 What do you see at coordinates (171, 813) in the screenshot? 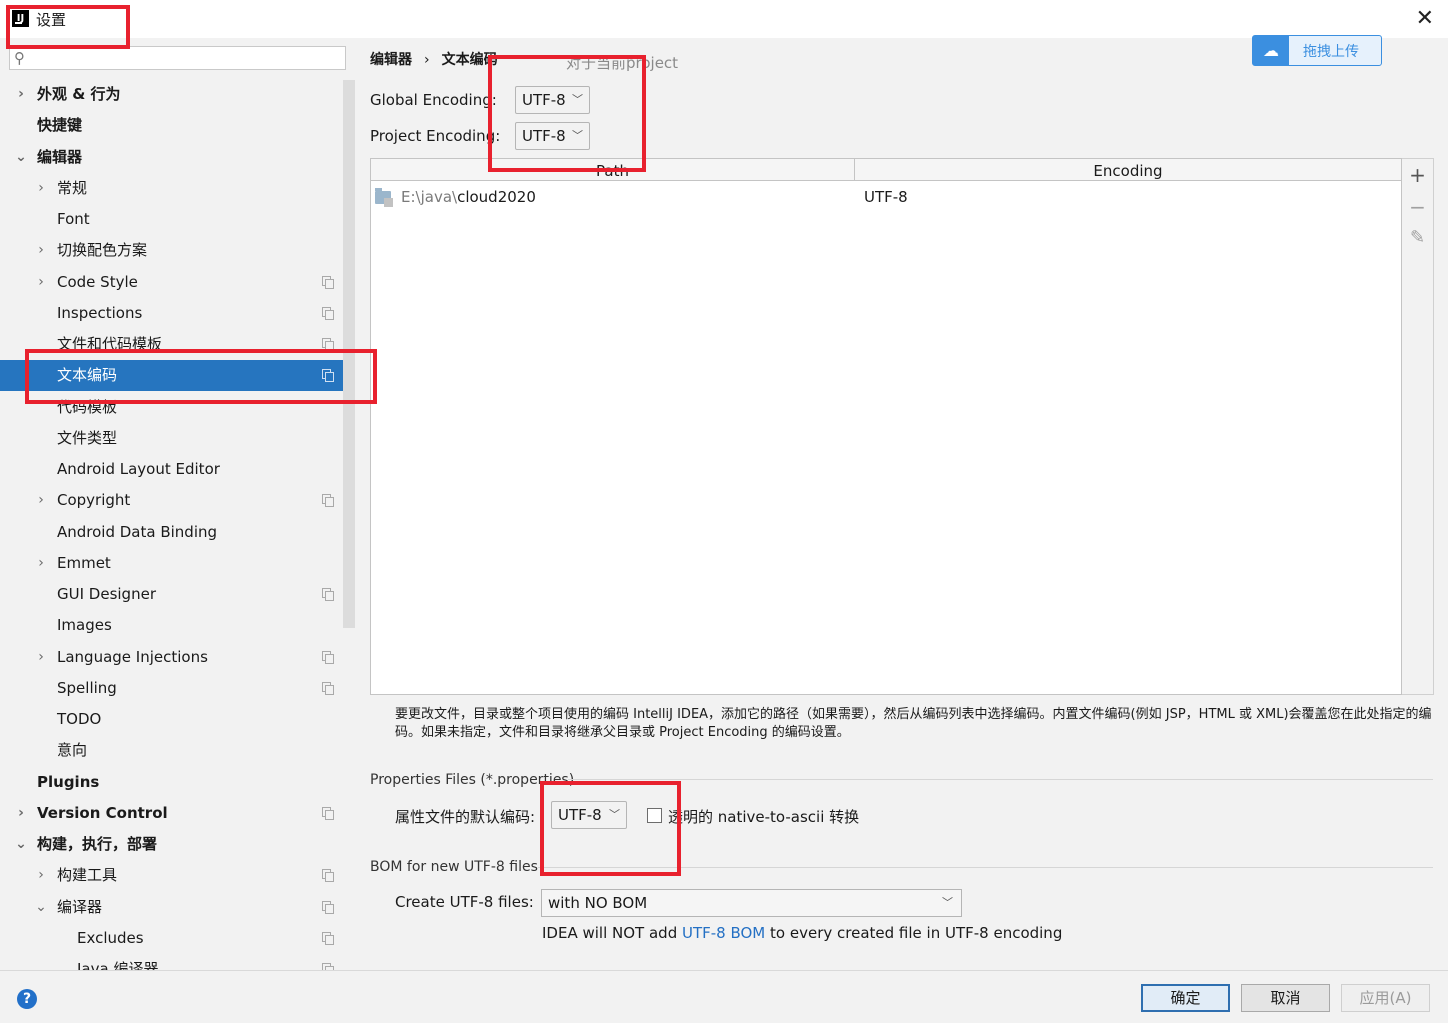
I see `sidebar-item: › Version Control` at bounding box center [171, 813].